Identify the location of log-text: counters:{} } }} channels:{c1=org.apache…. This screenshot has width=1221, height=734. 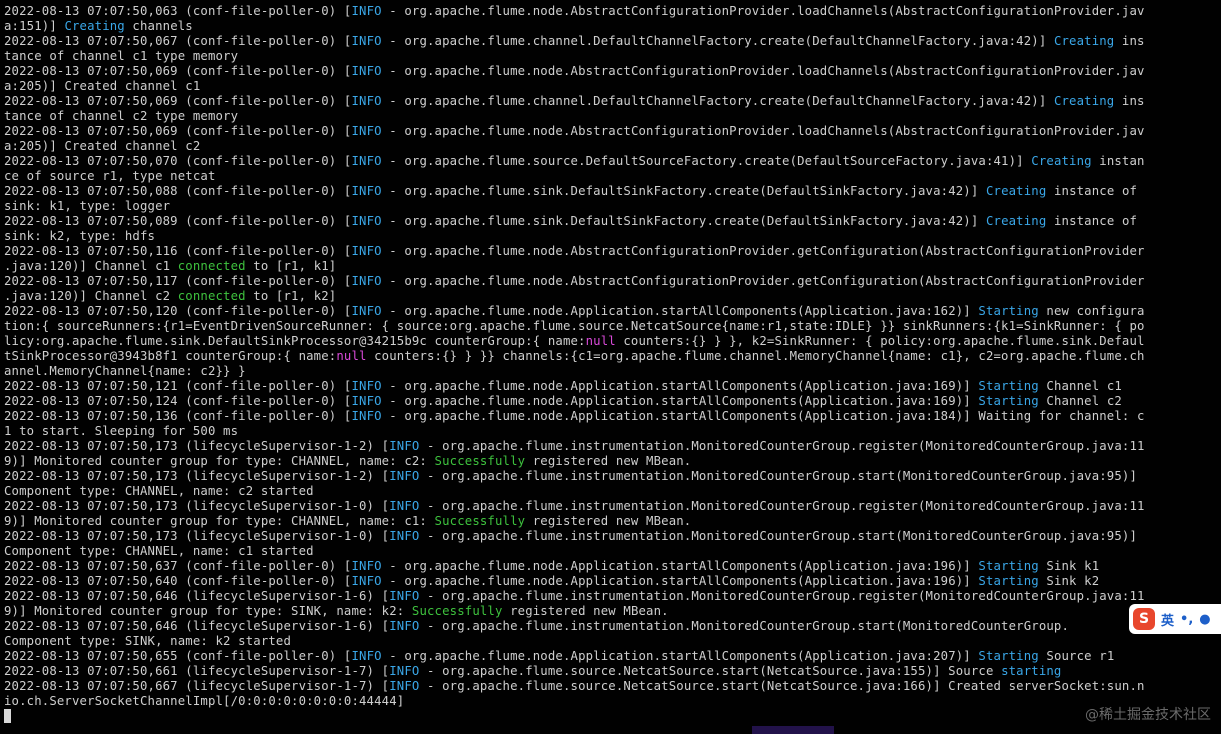
(755, 356).